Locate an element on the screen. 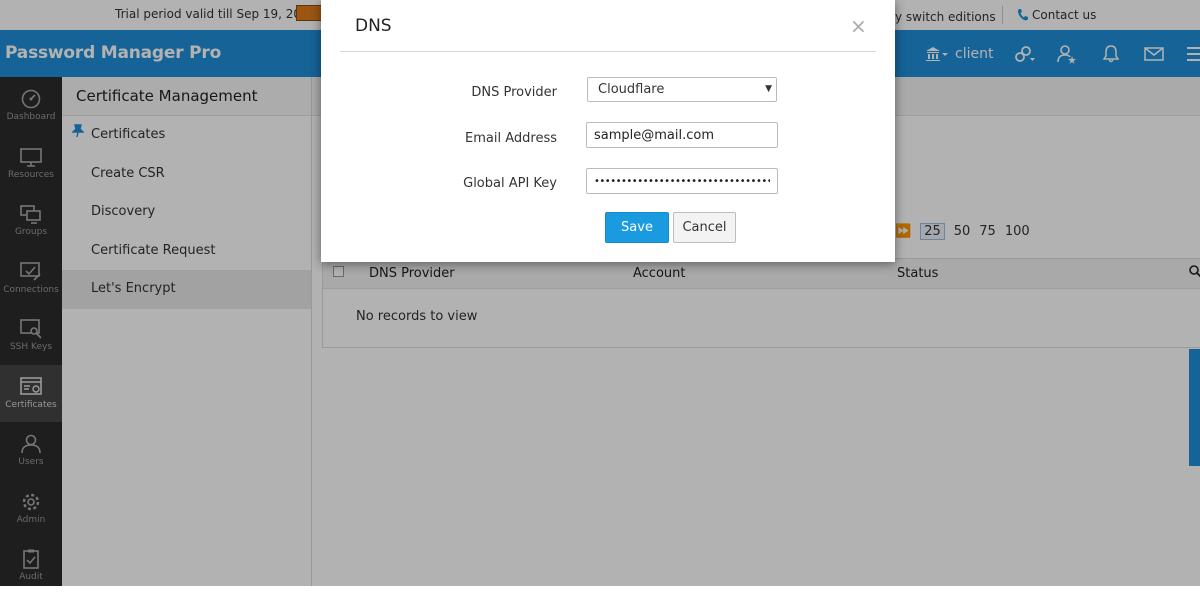 This screenshot has width=1200, height=595. global-api-key-field is located at coordinates (682, 181).